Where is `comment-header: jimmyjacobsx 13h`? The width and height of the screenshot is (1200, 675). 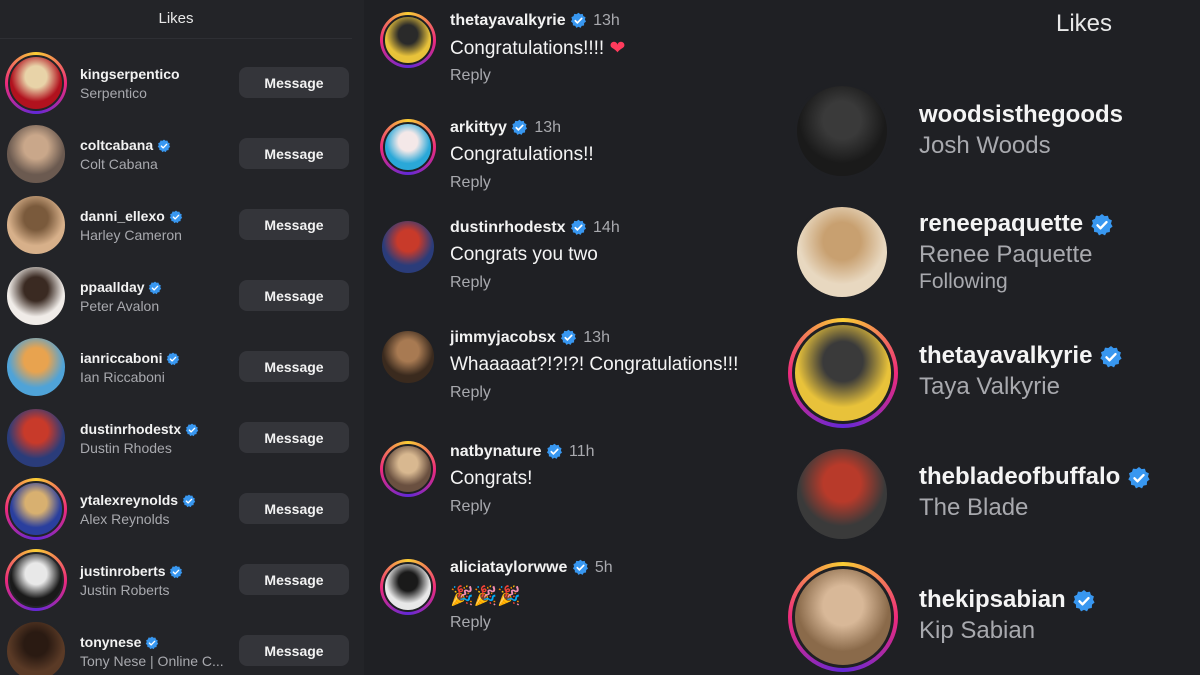 comment-header: jimmyjacobsx 13h is located at coordinates (530, 338).